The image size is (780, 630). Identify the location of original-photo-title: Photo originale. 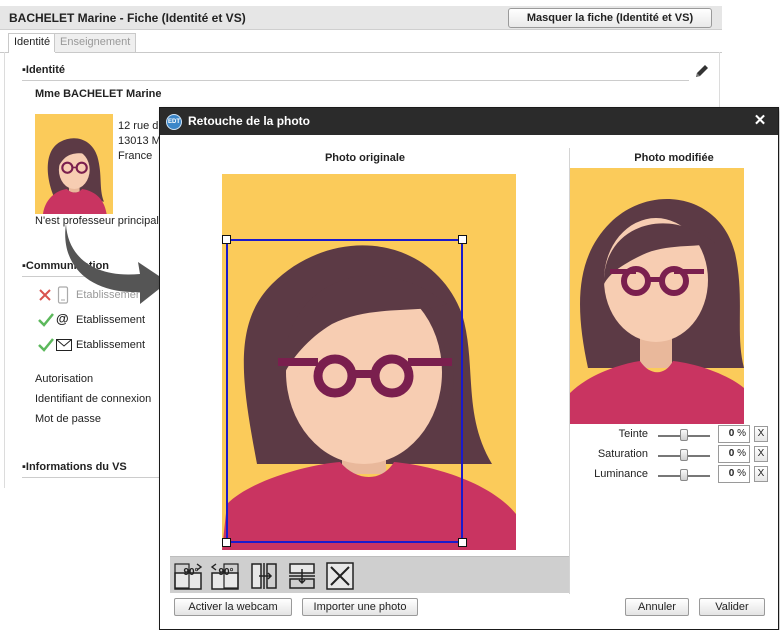
(365, 158).